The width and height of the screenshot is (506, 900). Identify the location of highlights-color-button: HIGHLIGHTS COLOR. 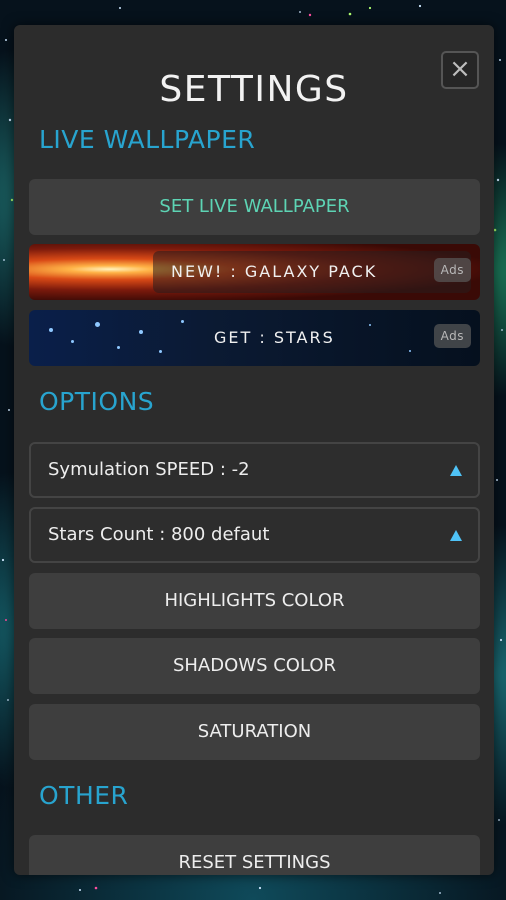
(254, 601).